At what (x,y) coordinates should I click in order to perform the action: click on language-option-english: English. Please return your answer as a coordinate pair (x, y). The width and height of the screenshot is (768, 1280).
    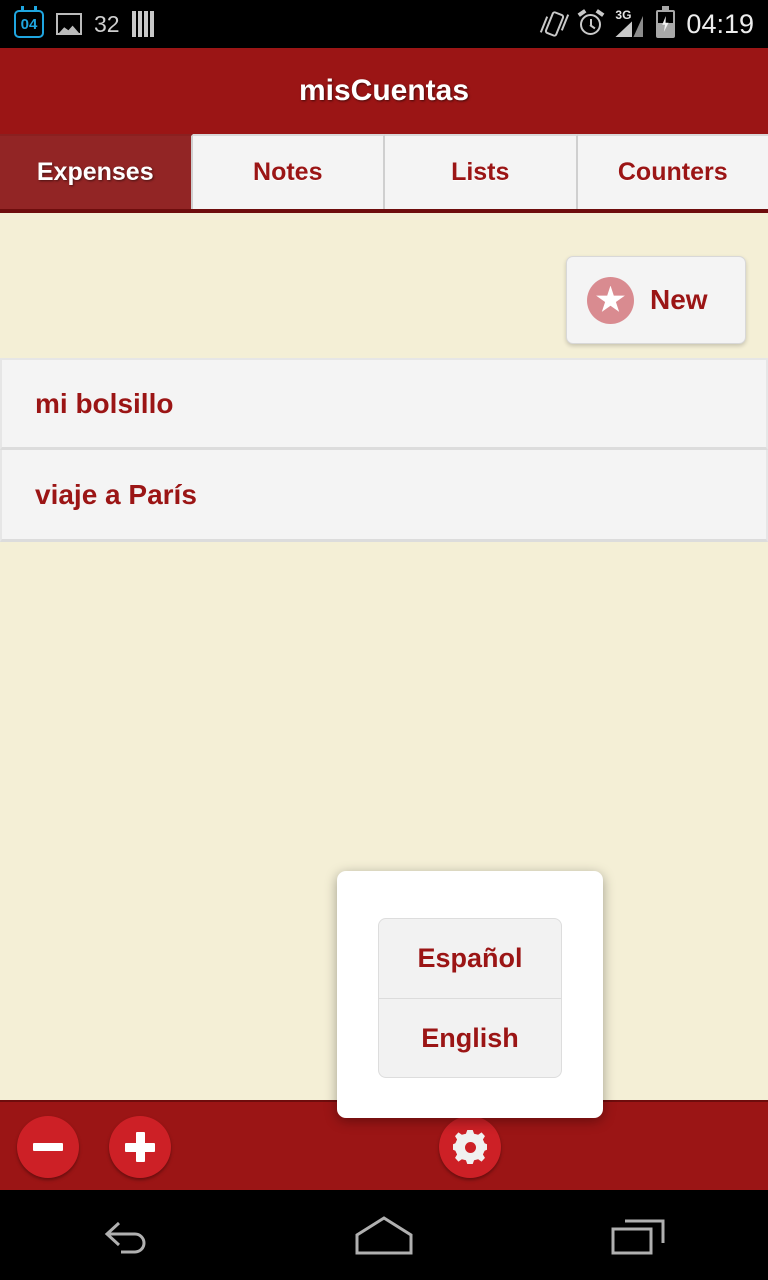
    Looking at the image, I should click on (470, 1037).